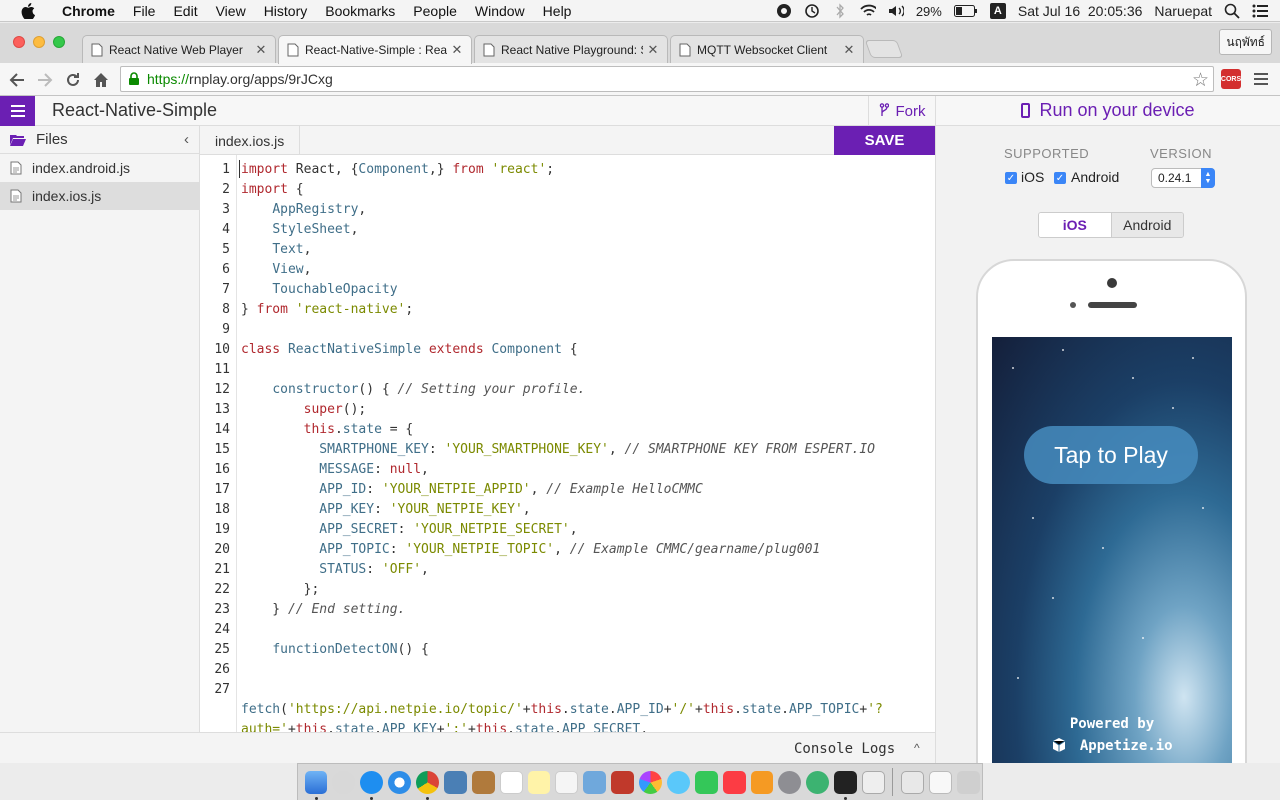 This screenshot has height=800, width=1280. Describe the element at coordinates (790, 782) in the screenshot. I see `system-preferences-icon` at that location.